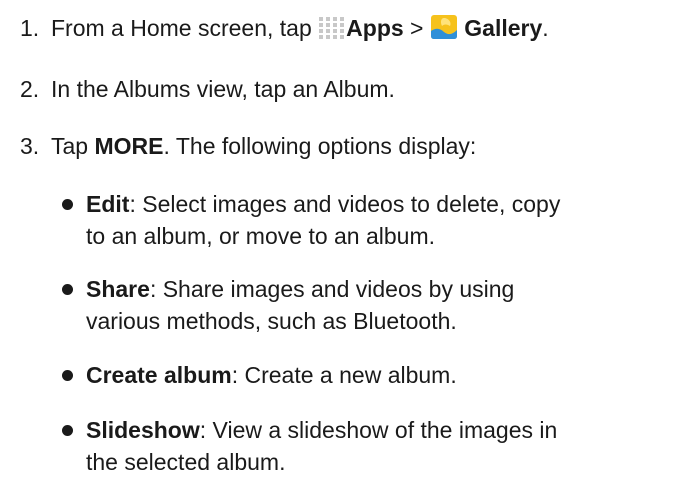 The width and height of the screenshot is (698, 480). What do you see at coordinates (444, 31) in the screenshot?
I see `gallery-icon` at bounding box center [444, 31].